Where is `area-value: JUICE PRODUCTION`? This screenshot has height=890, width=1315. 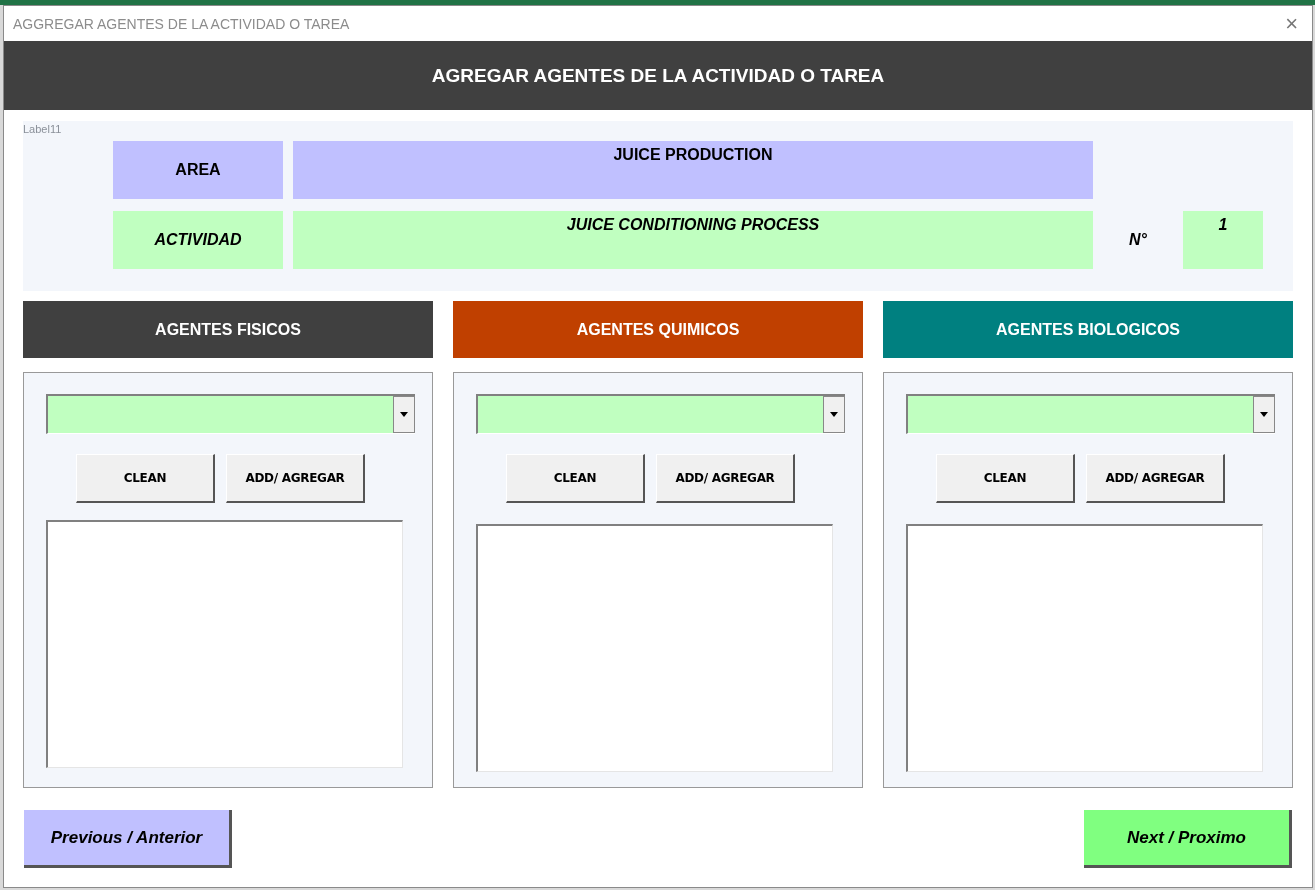
area-value: JUICE PRODUCTION is located at coordinates (693, 170).